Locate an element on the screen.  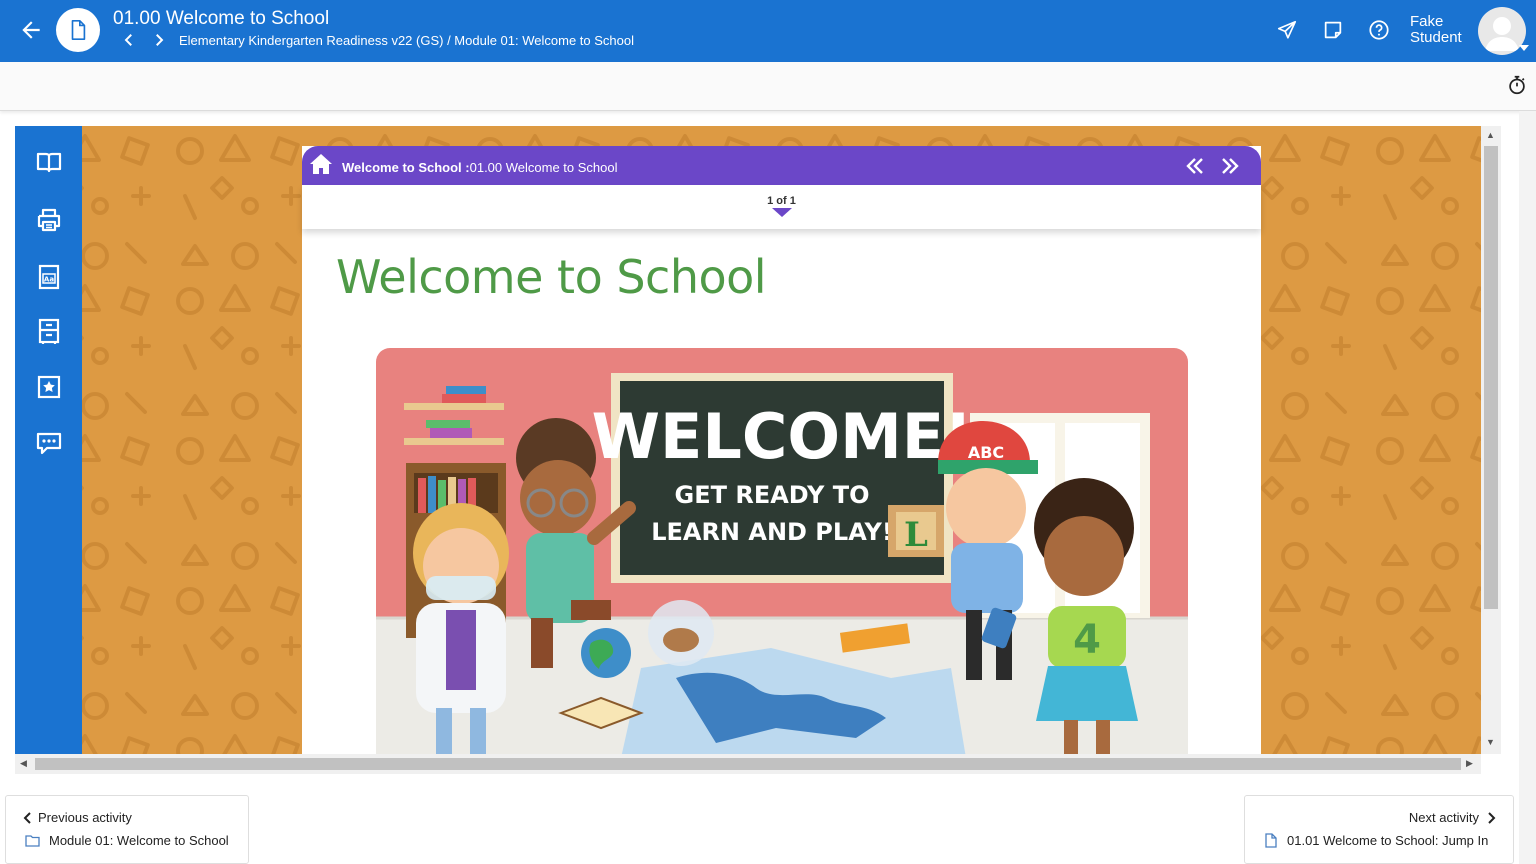
frame-vertical-scrollbar: ▲ ▼ is located at coordinates (1491, 440).